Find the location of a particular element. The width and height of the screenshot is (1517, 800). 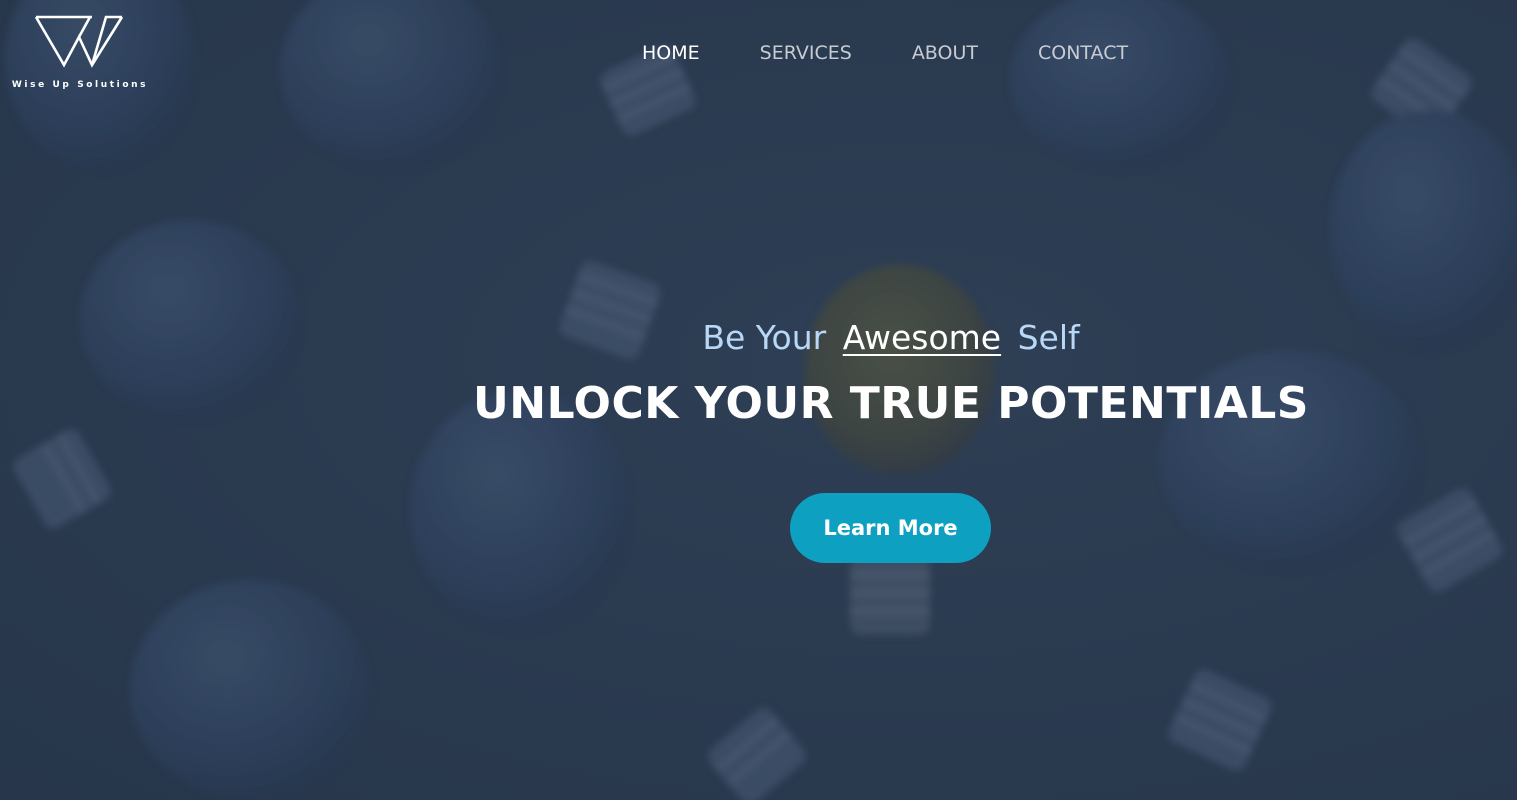

brand-logo: Wise Up Solutions is located at coordinates (80, 54).